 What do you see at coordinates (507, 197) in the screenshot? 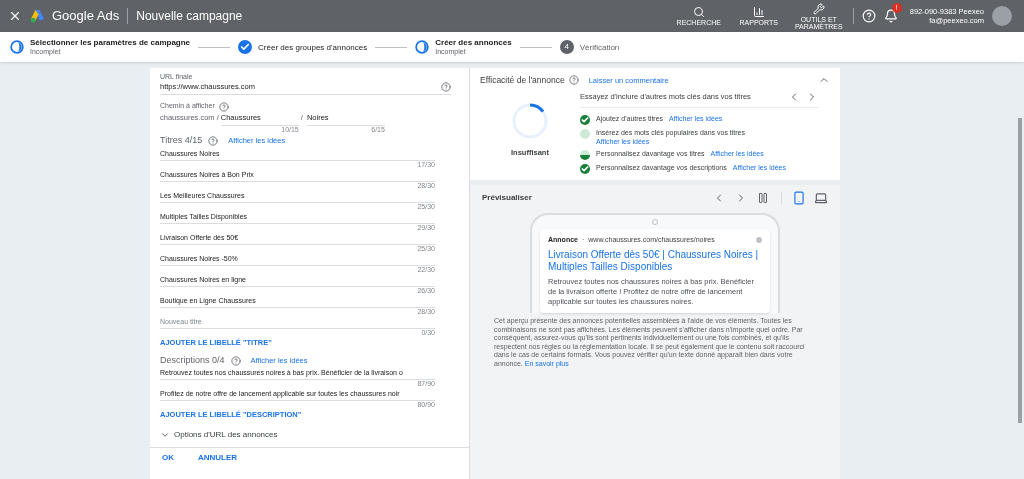
I see `preview-title: Prévisualiser` at bounding box center [507, 197].